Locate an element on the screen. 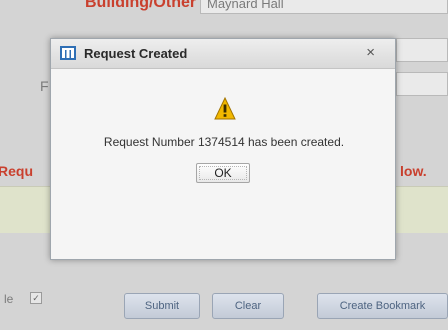  option-checkbox: ✓ is located at coordinates (36, 298).